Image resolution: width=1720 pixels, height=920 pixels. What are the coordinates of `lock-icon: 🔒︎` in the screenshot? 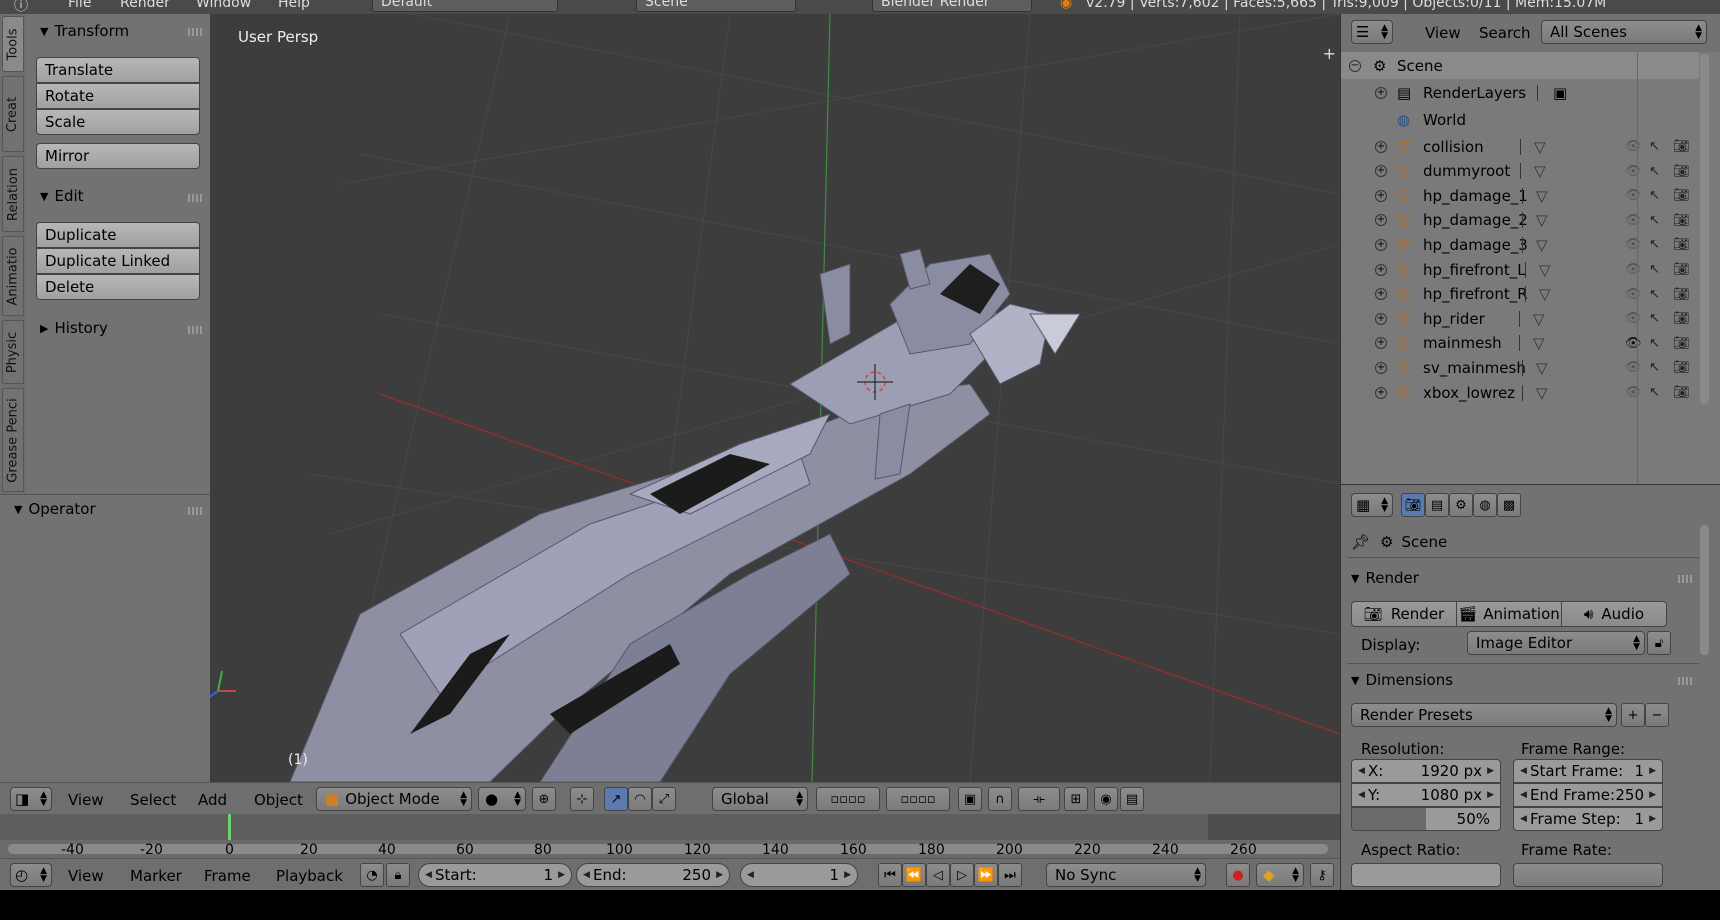 It's located at (398, 875).